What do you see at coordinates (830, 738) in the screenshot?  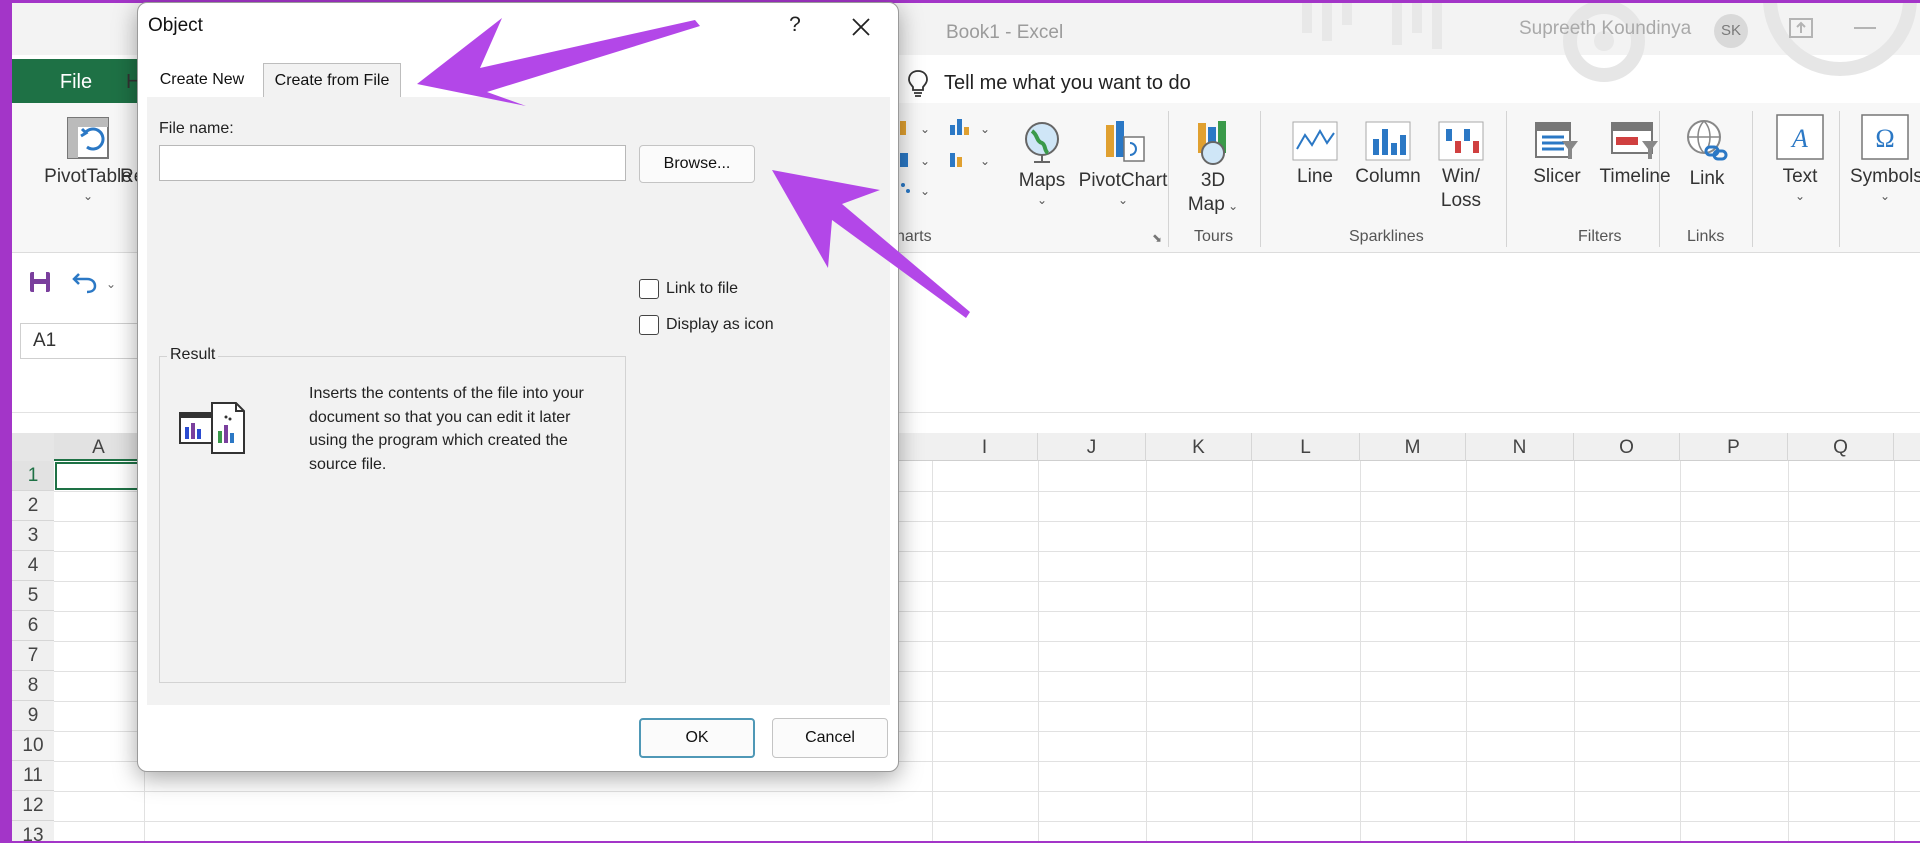 I see `cancel-button: Cancel` at bounding box center [830, 738].